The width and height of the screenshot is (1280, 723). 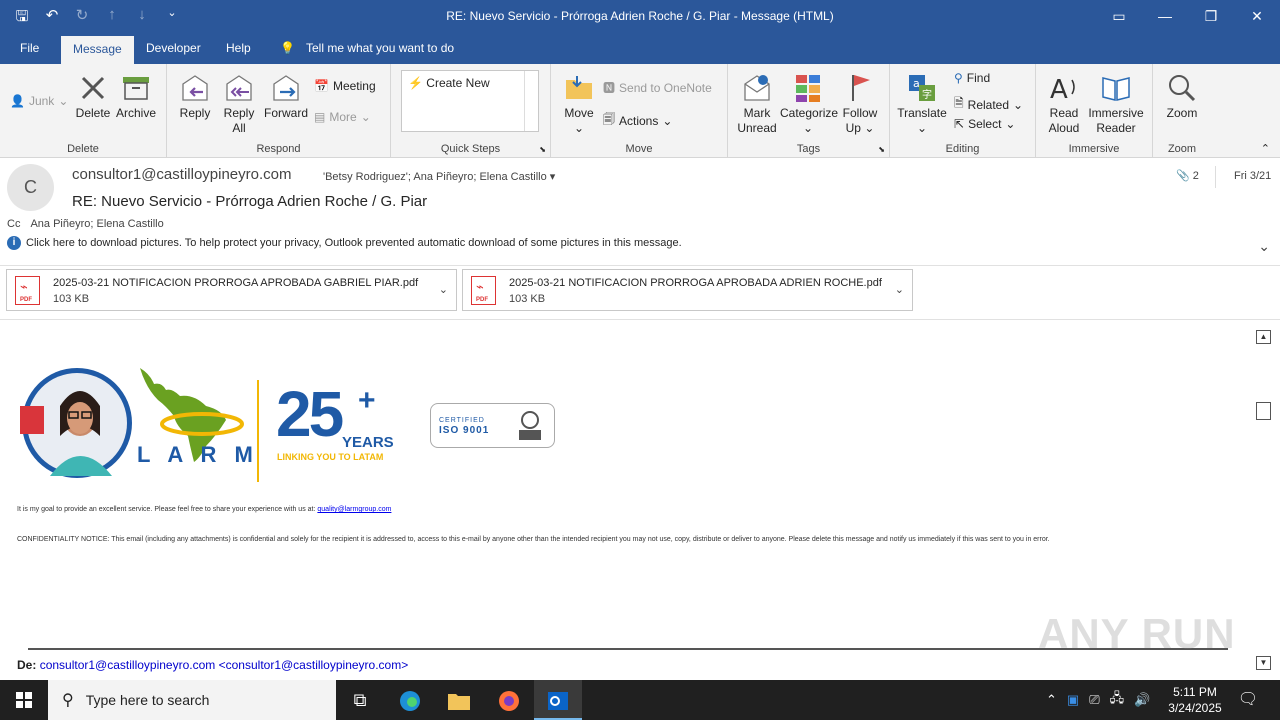 What do you see at coordinates (492, 425) in the screenshot?
I see `iso-badge: CERTIFIED ISO 9001` at bounding box center [492, 425].